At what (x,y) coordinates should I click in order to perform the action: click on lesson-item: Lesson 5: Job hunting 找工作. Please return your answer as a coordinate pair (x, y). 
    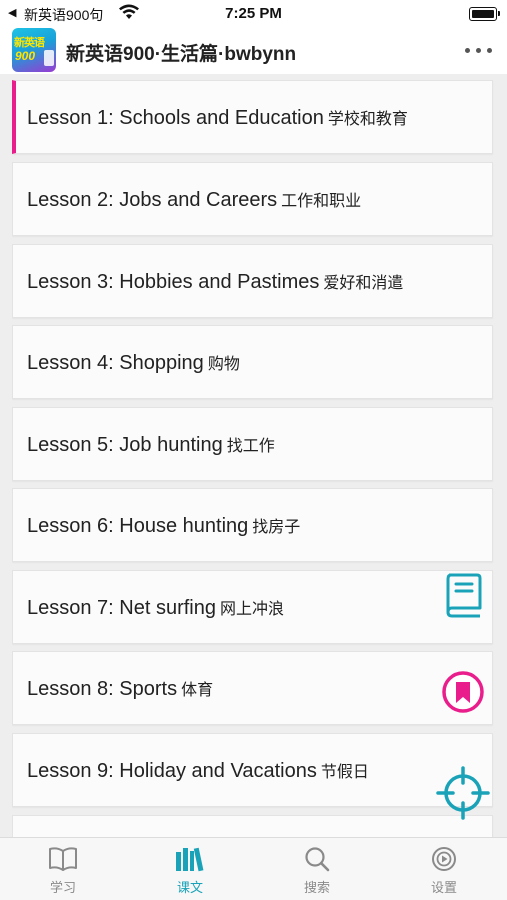
    Looking at the image, I should click on (252, 444).